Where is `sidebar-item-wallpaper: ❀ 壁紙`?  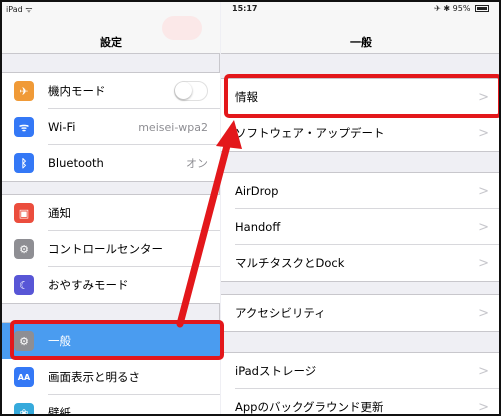
sidebar-item-wallpaper: ❀ 壁紙 is located at coordinates (111, 405).